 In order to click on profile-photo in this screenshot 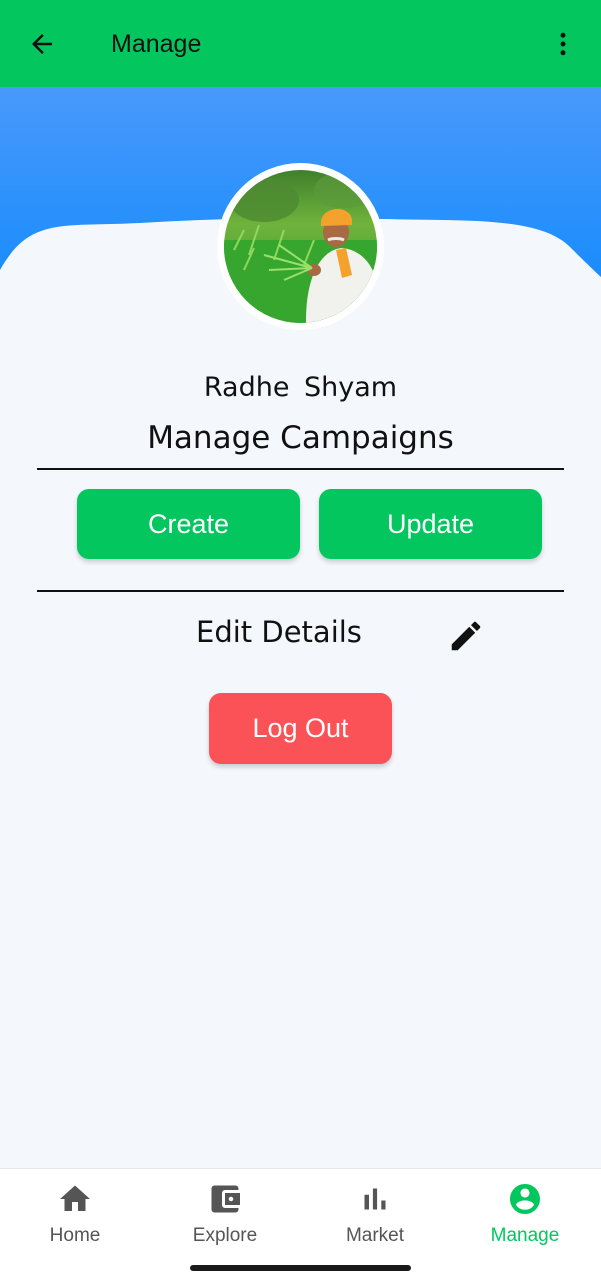, I will do `click(300, 246)`.